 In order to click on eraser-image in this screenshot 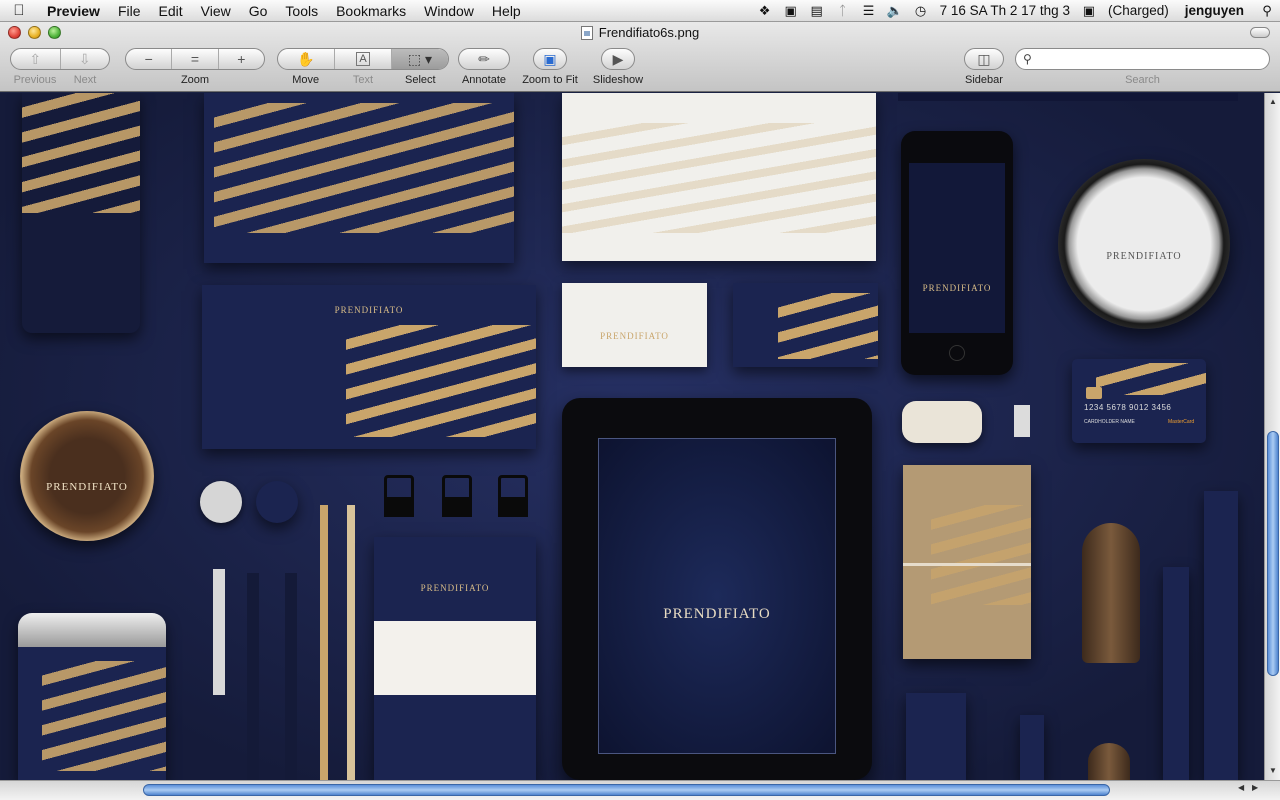, I will do `click(219, 632)`.